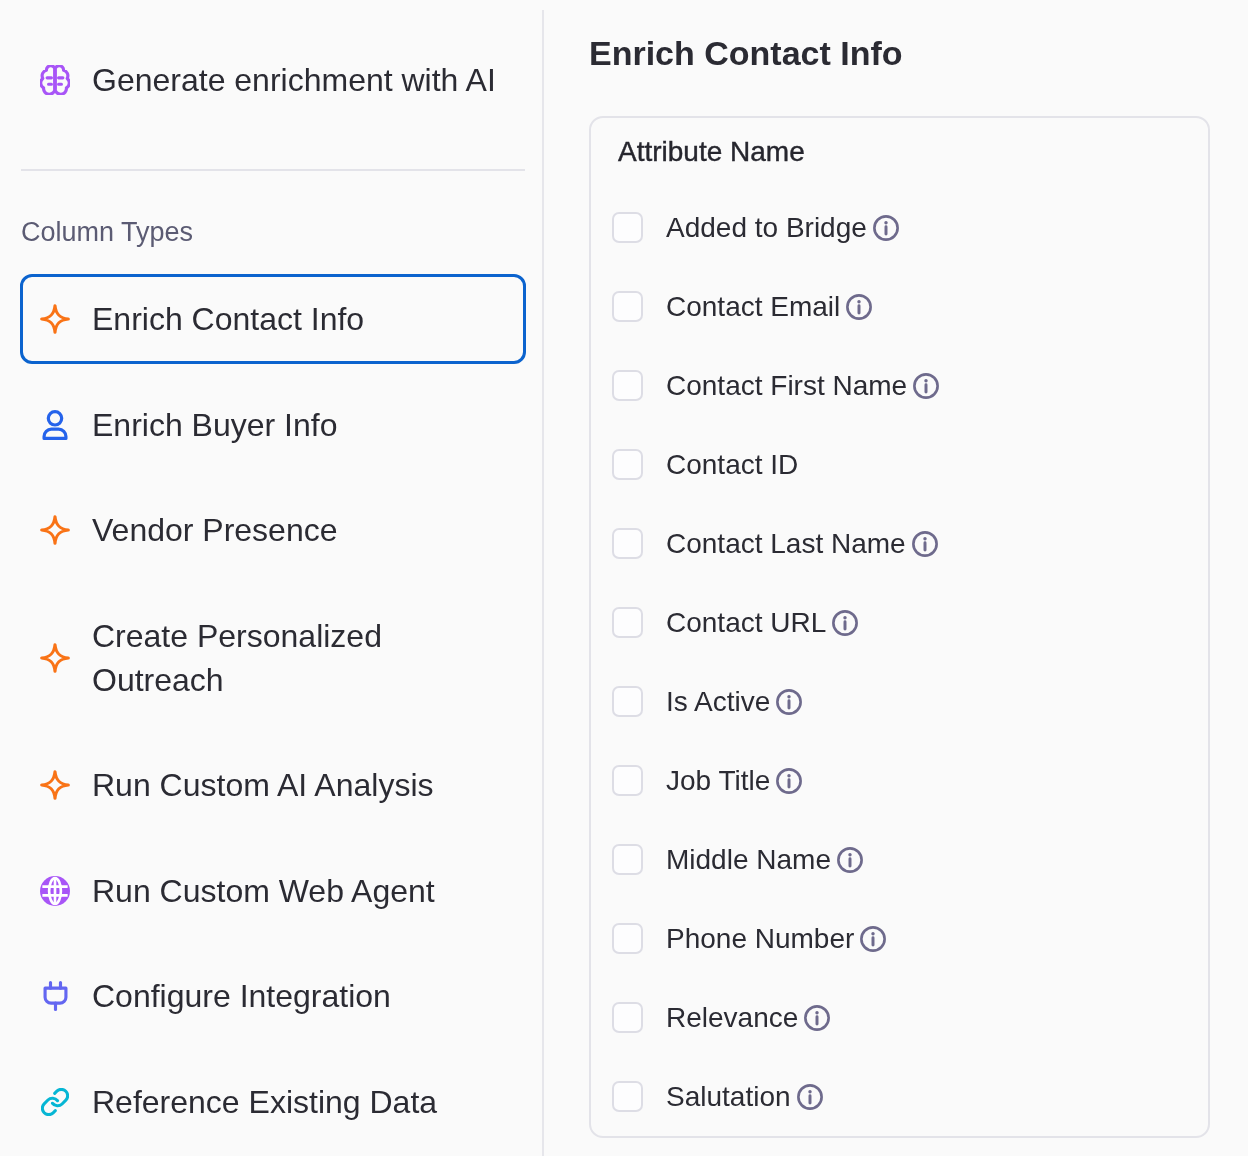  Describe the element at coordinates (786, 543) in the screenshot. I see `attribute-label: Contact Last Name` at that location.